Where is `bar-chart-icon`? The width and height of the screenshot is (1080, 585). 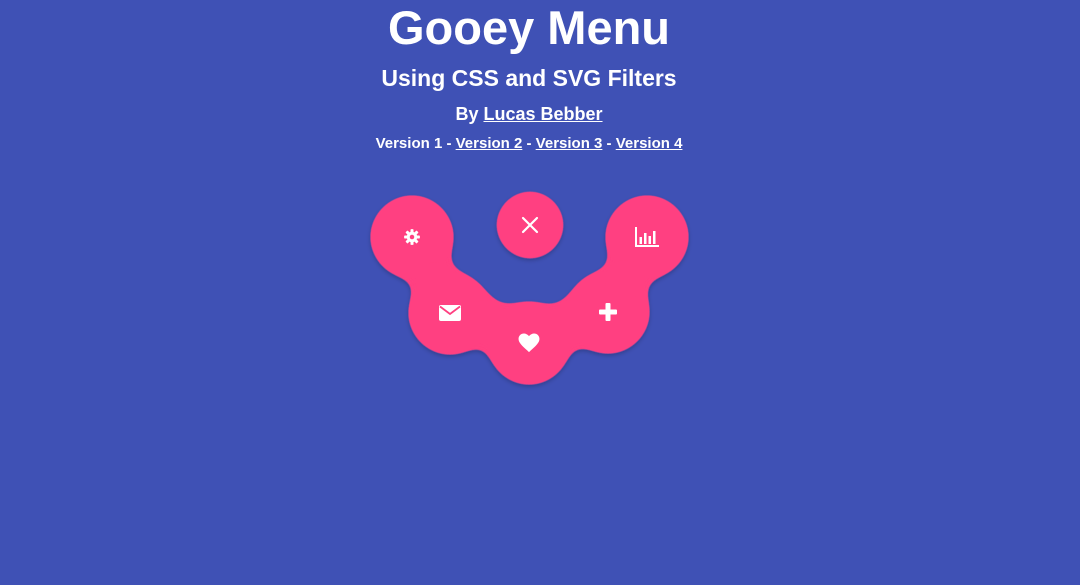
bar-chart-icon is located at coordinates (647, 237).